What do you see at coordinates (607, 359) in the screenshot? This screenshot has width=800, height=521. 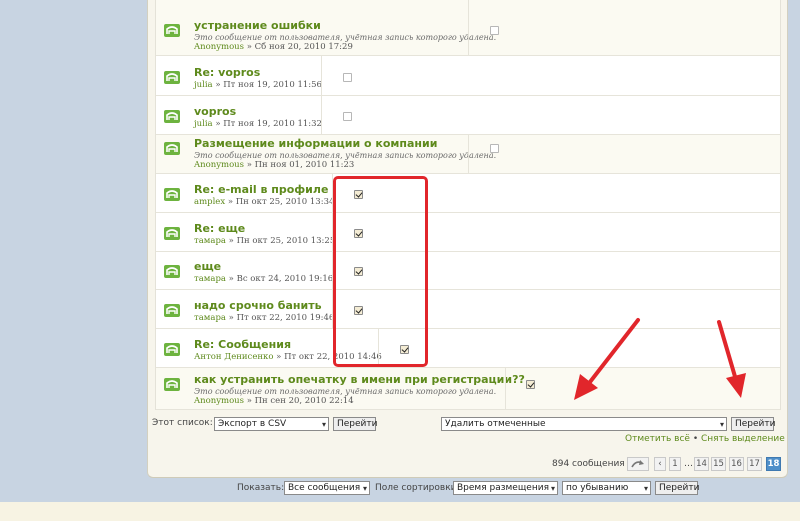 I see `red-arrow-left` at bounding box center [607, 359].